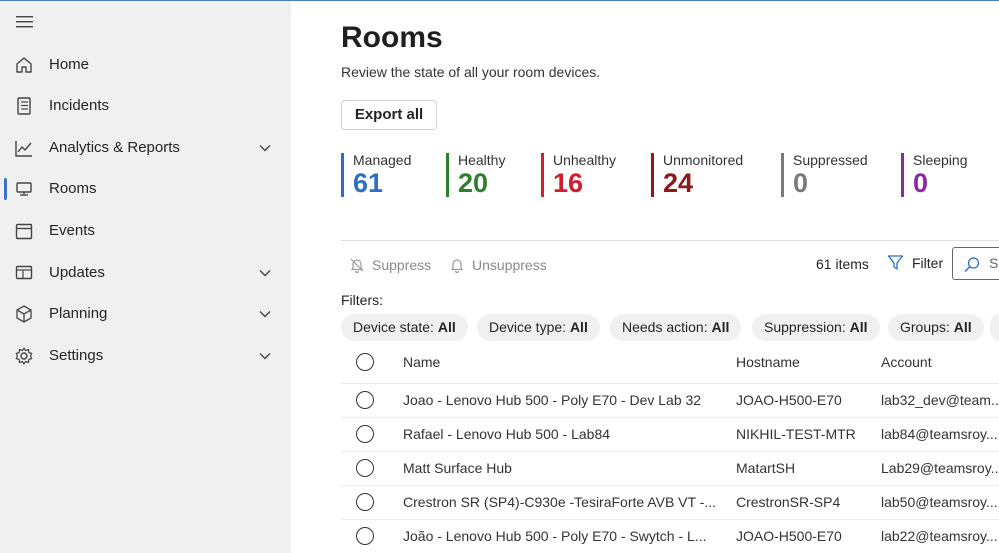  What do you see at coordinates (585, 160) in the screenshot?
I see `stat-label: Unhealthy` at bounding box center [585, 160].